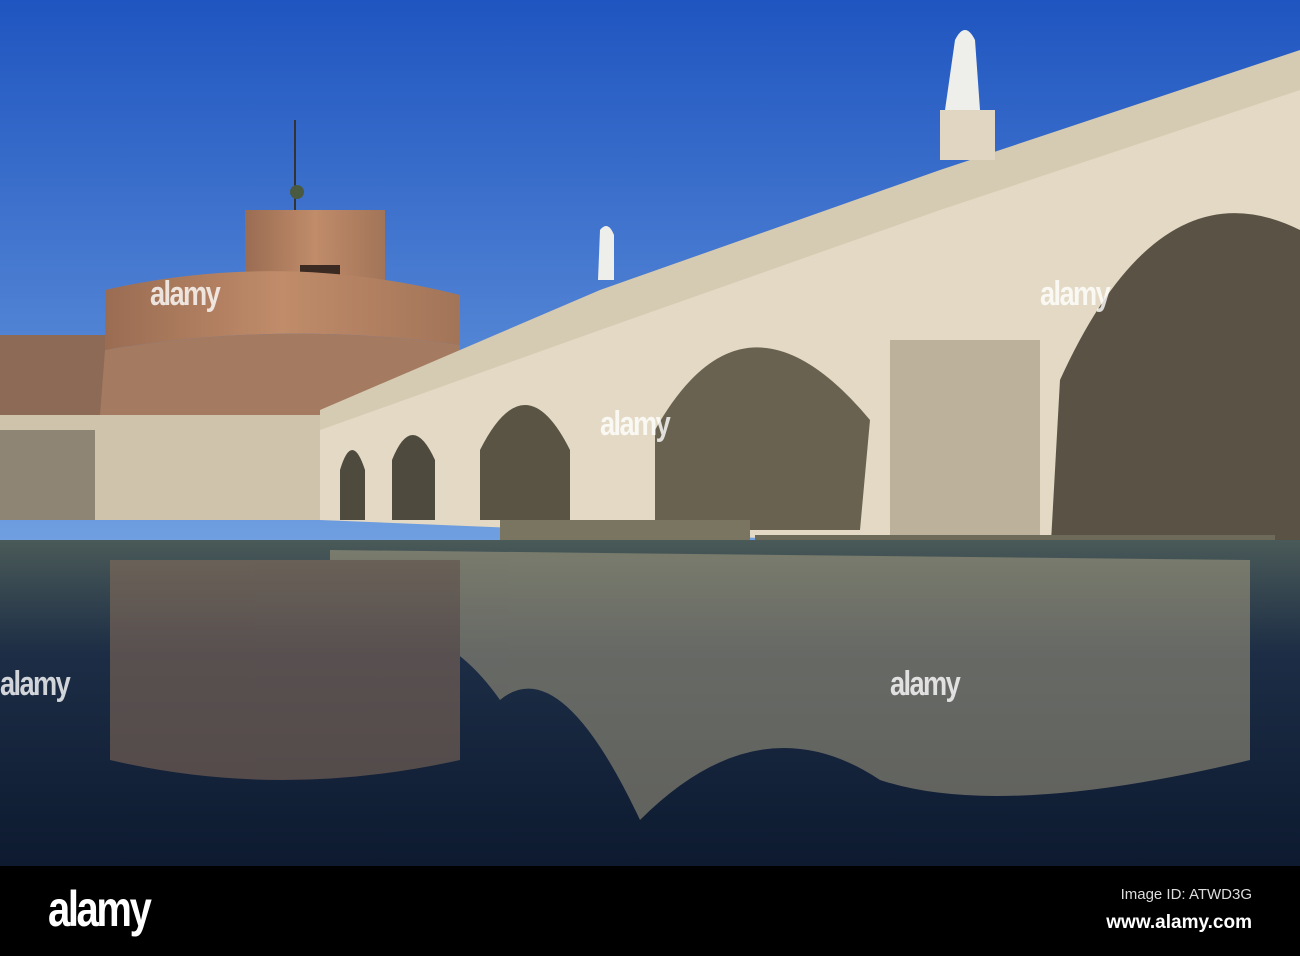 This screenshot has width=1300, height=956. I want to click on website-link: www.alamy.com, so click(1179, 923).